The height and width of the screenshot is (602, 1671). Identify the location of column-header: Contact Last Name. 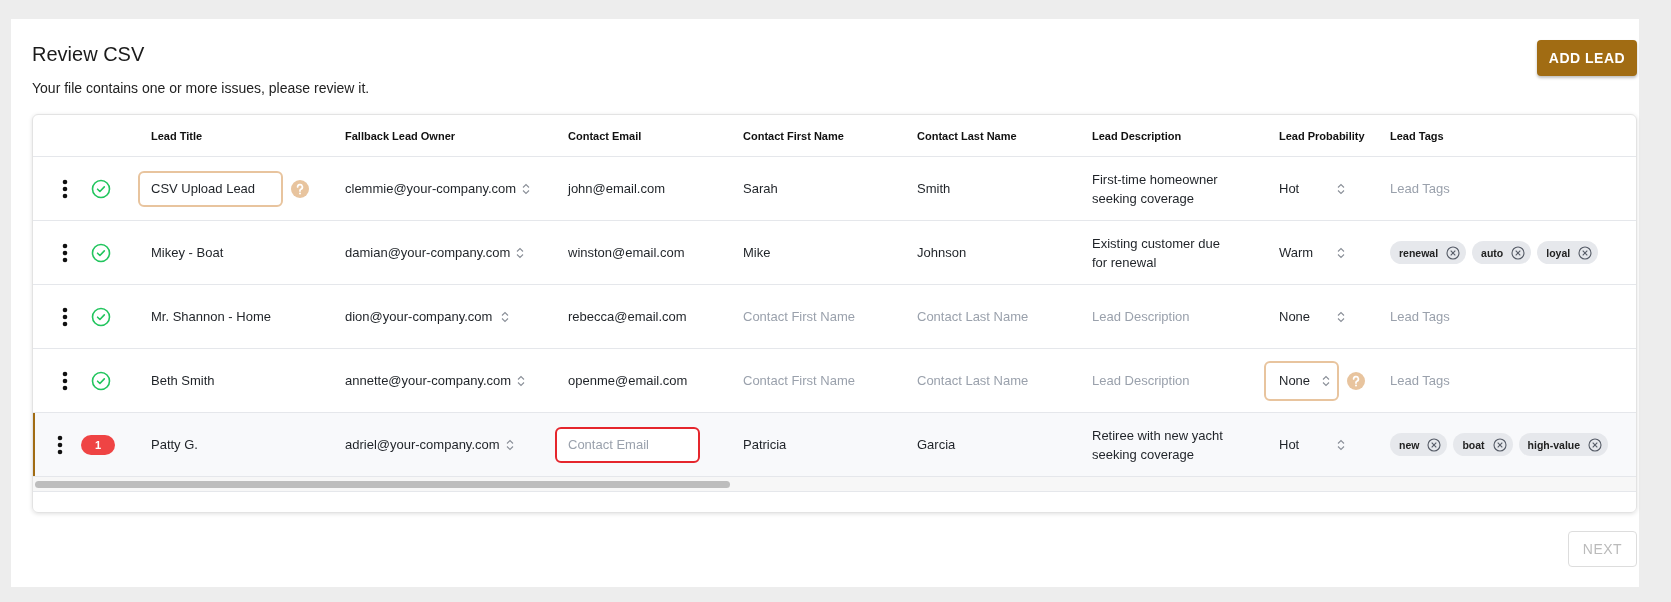
(967, 135).